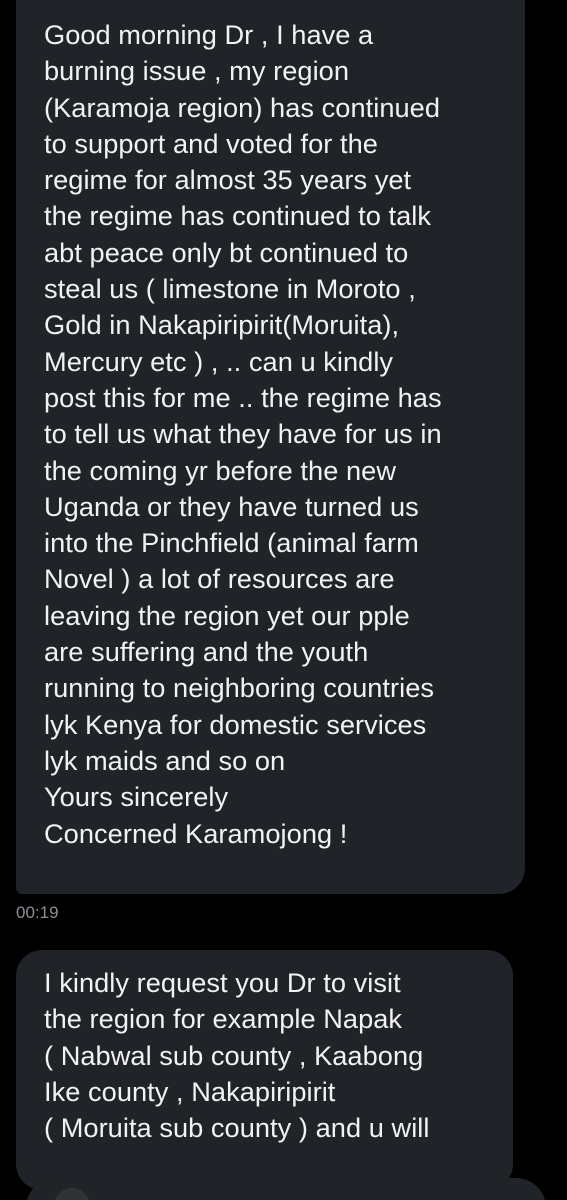 The image size is (567, 1200). Describe the element at coordinates (72, 1194) in the screenshot. I see `attachment-icon` at that location.